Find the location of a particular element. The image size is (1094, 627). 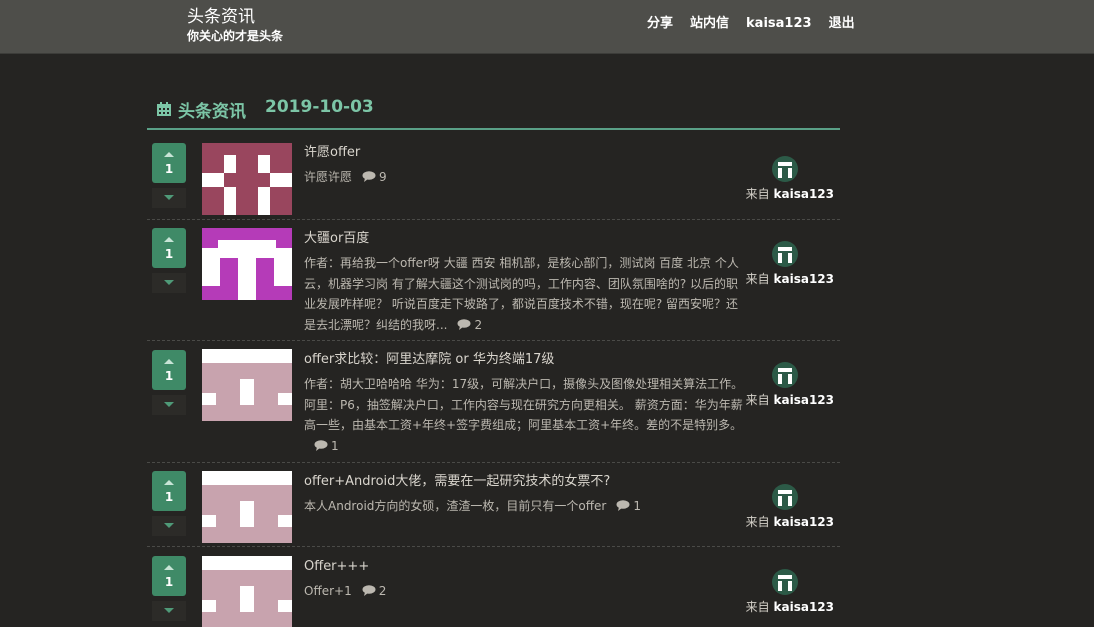

post-item: 1 Offer+++ Offer+1 2 来自 kaisa123 is located at coordinates (493, 587).